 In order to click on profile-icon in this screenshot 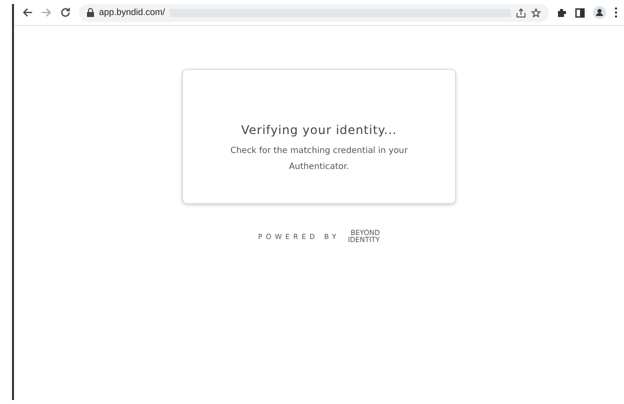, I will do `click(599, 12)`.